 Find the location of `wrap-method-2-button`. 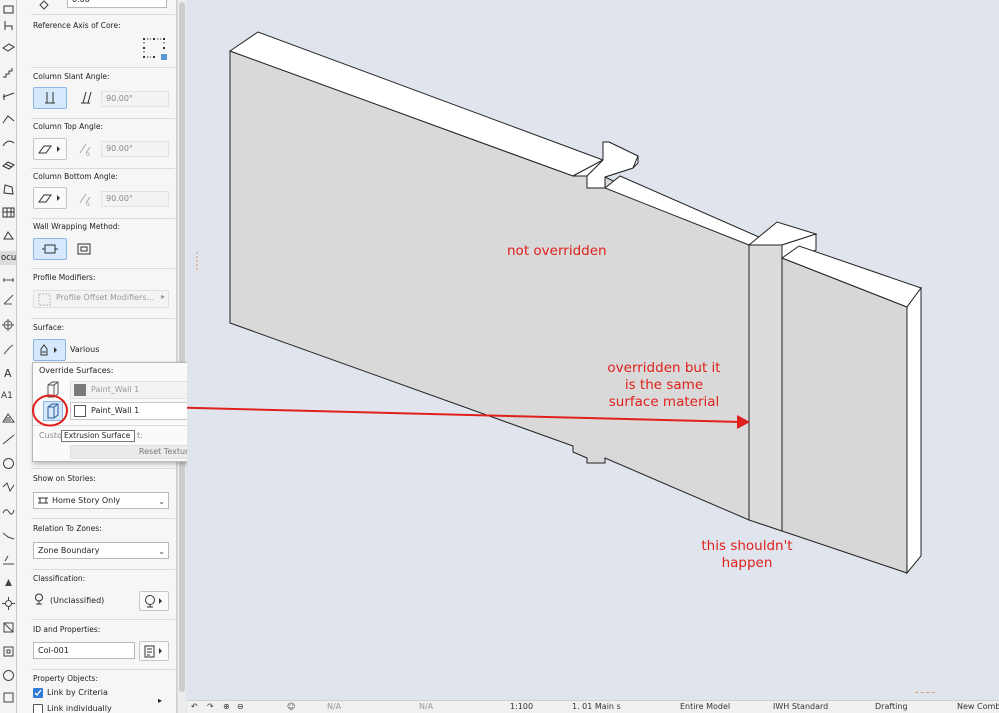

wrap-method-2-button is located at coordinates (84, 249).